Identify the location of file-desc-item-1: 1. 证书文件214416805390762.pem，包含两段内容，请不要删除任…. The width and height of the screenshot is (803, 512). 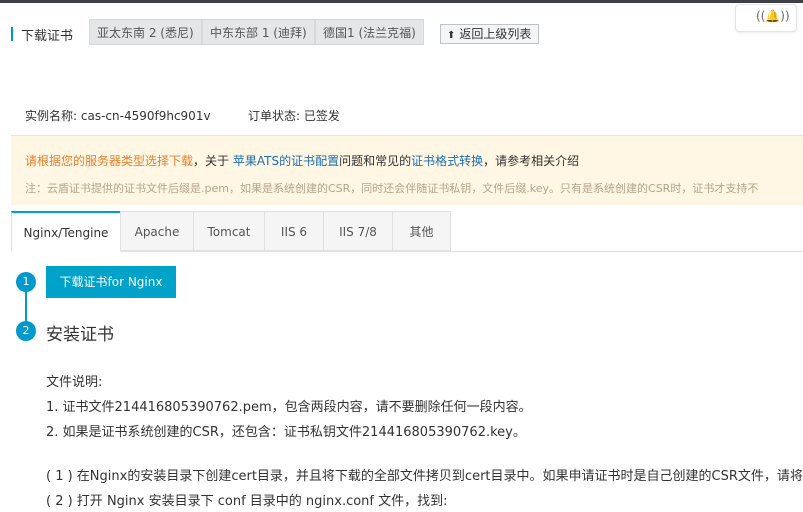
(289, 407).